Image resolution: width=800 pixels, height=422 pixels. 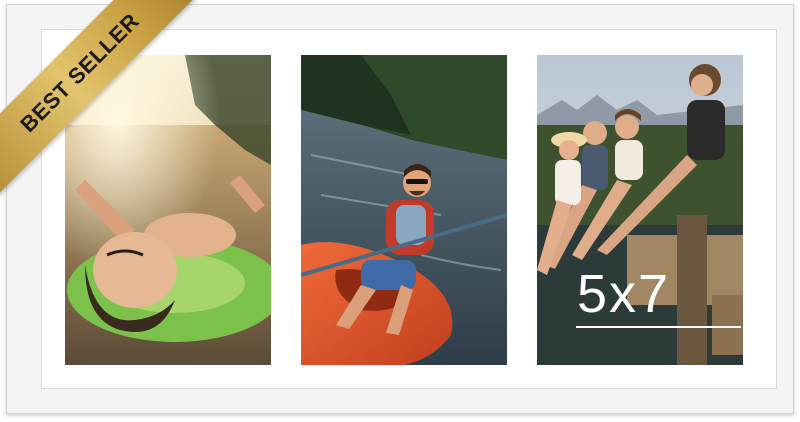 I want to click on size-label-underline, so click(x=658, y=327).